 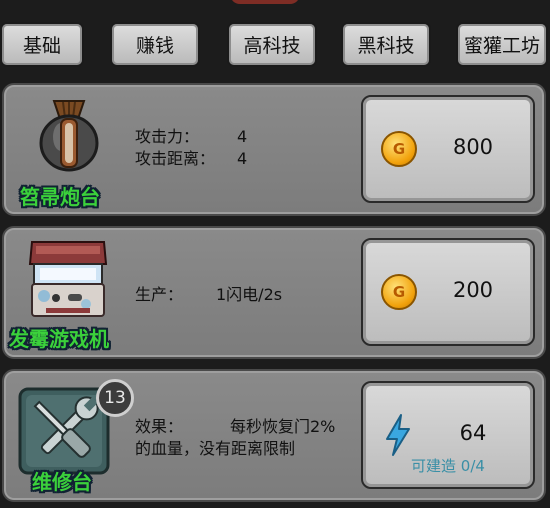 What do you see at coordinates (159, 294) in the screenshot?
I see `stat-production-label: 生产：` at bounding box center [159, 294].